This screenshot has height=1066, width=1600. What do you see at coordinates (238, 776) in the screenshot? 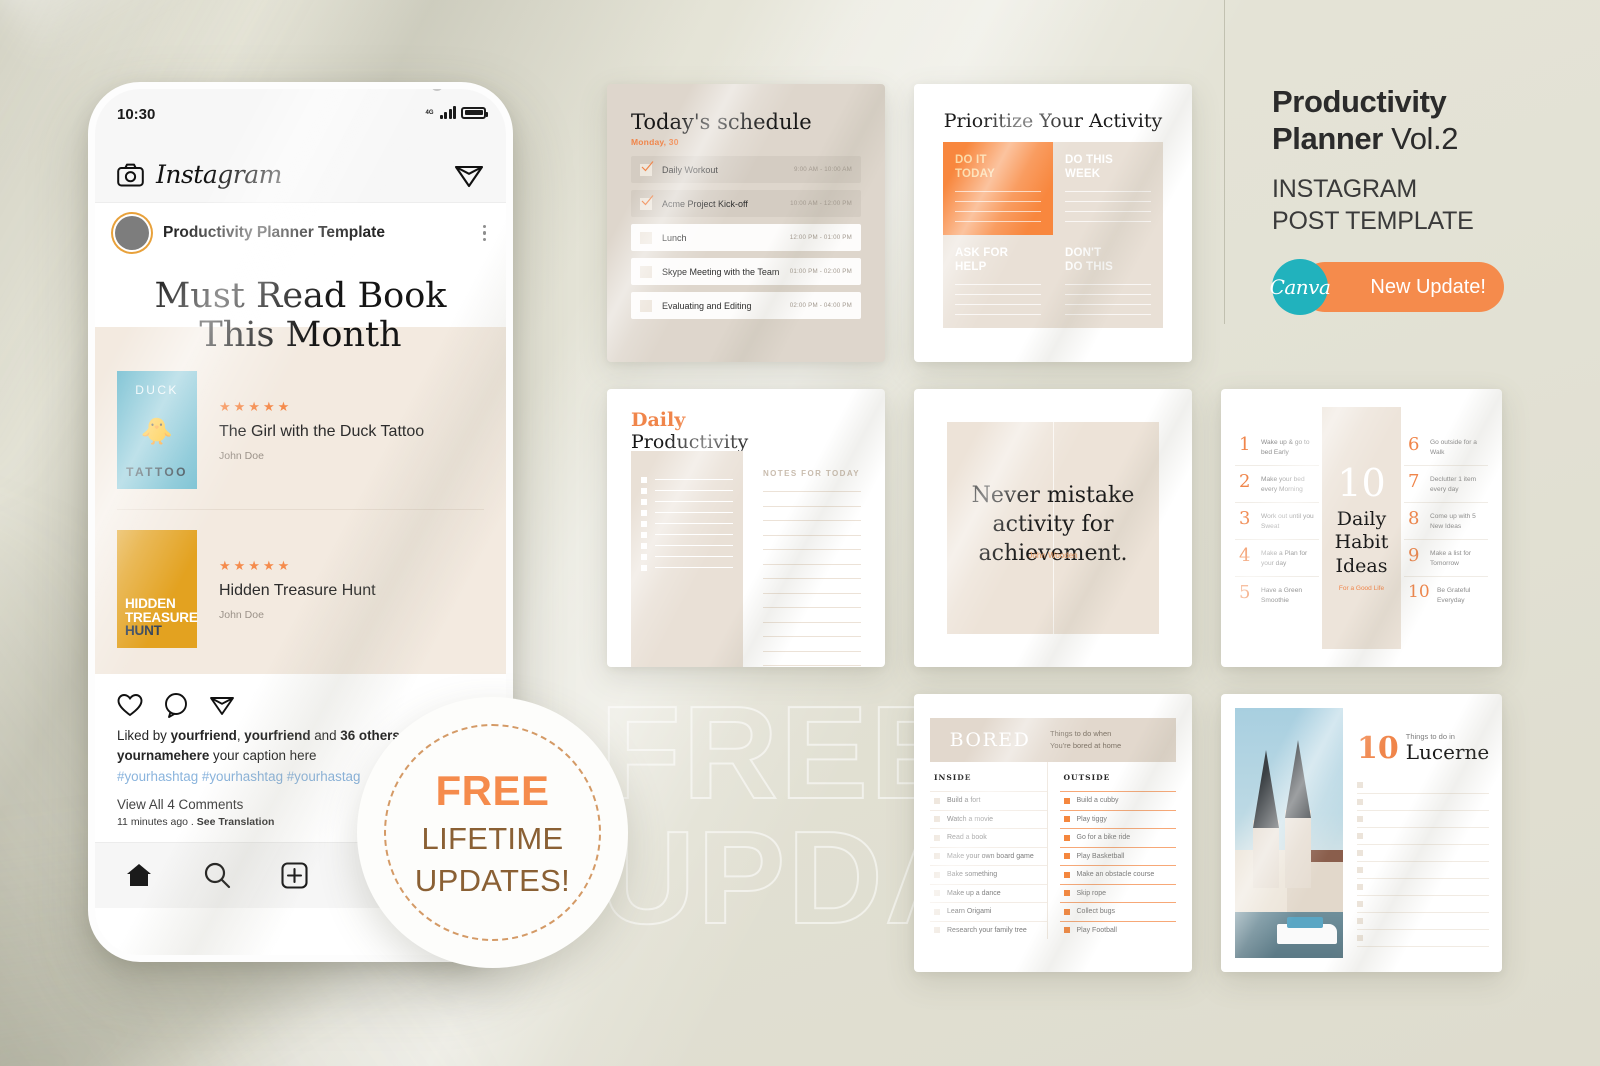
I see `caption-hashtags: #yourhashtag #yourhashtag #yourhastag` at bounding box center [238, 776].